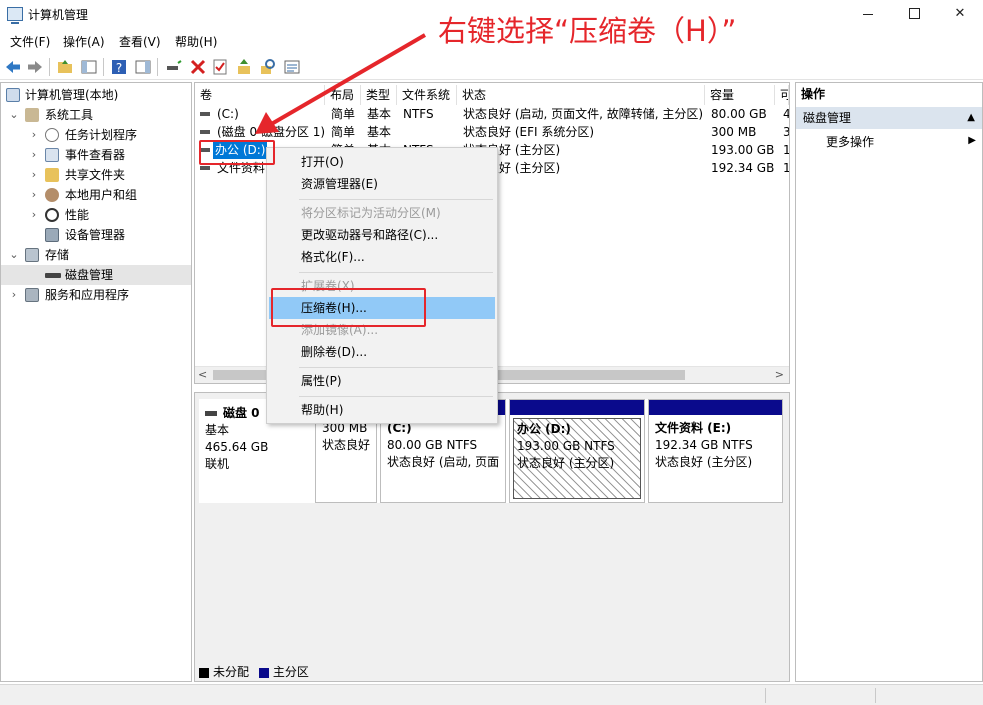 The width and height of the screenshot is (983, 705). I want to click on annotation-text: 右键选择“压缩卷（H）”, so click(587, 31).